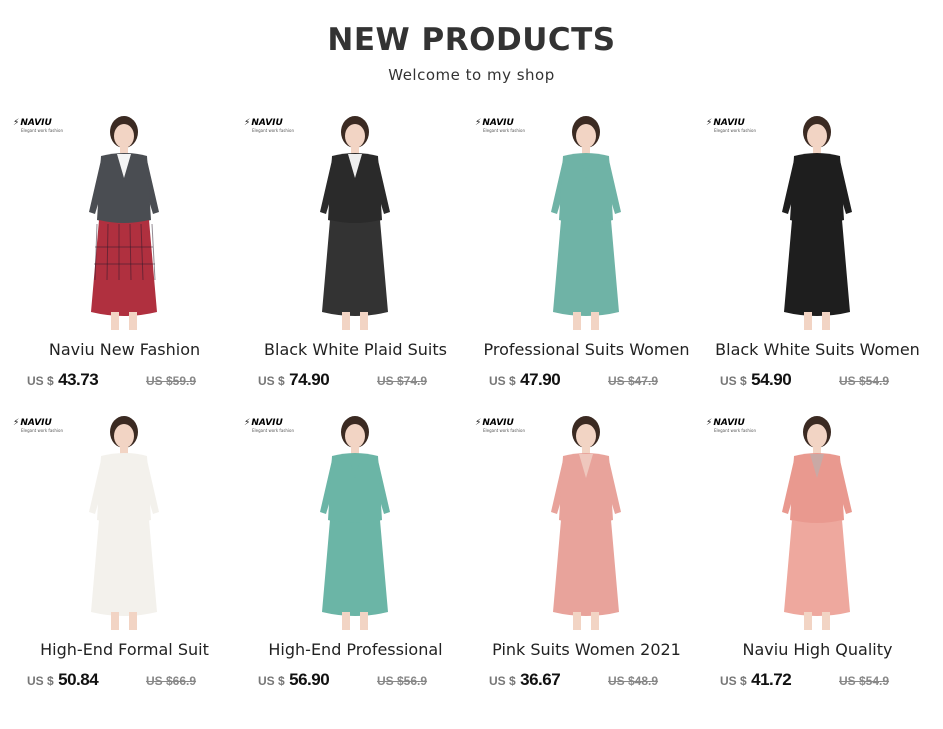 This screenshot has height=729, width=943. I want to click on price-row: US $ 41.72 US $54.9, so click(817, 682).